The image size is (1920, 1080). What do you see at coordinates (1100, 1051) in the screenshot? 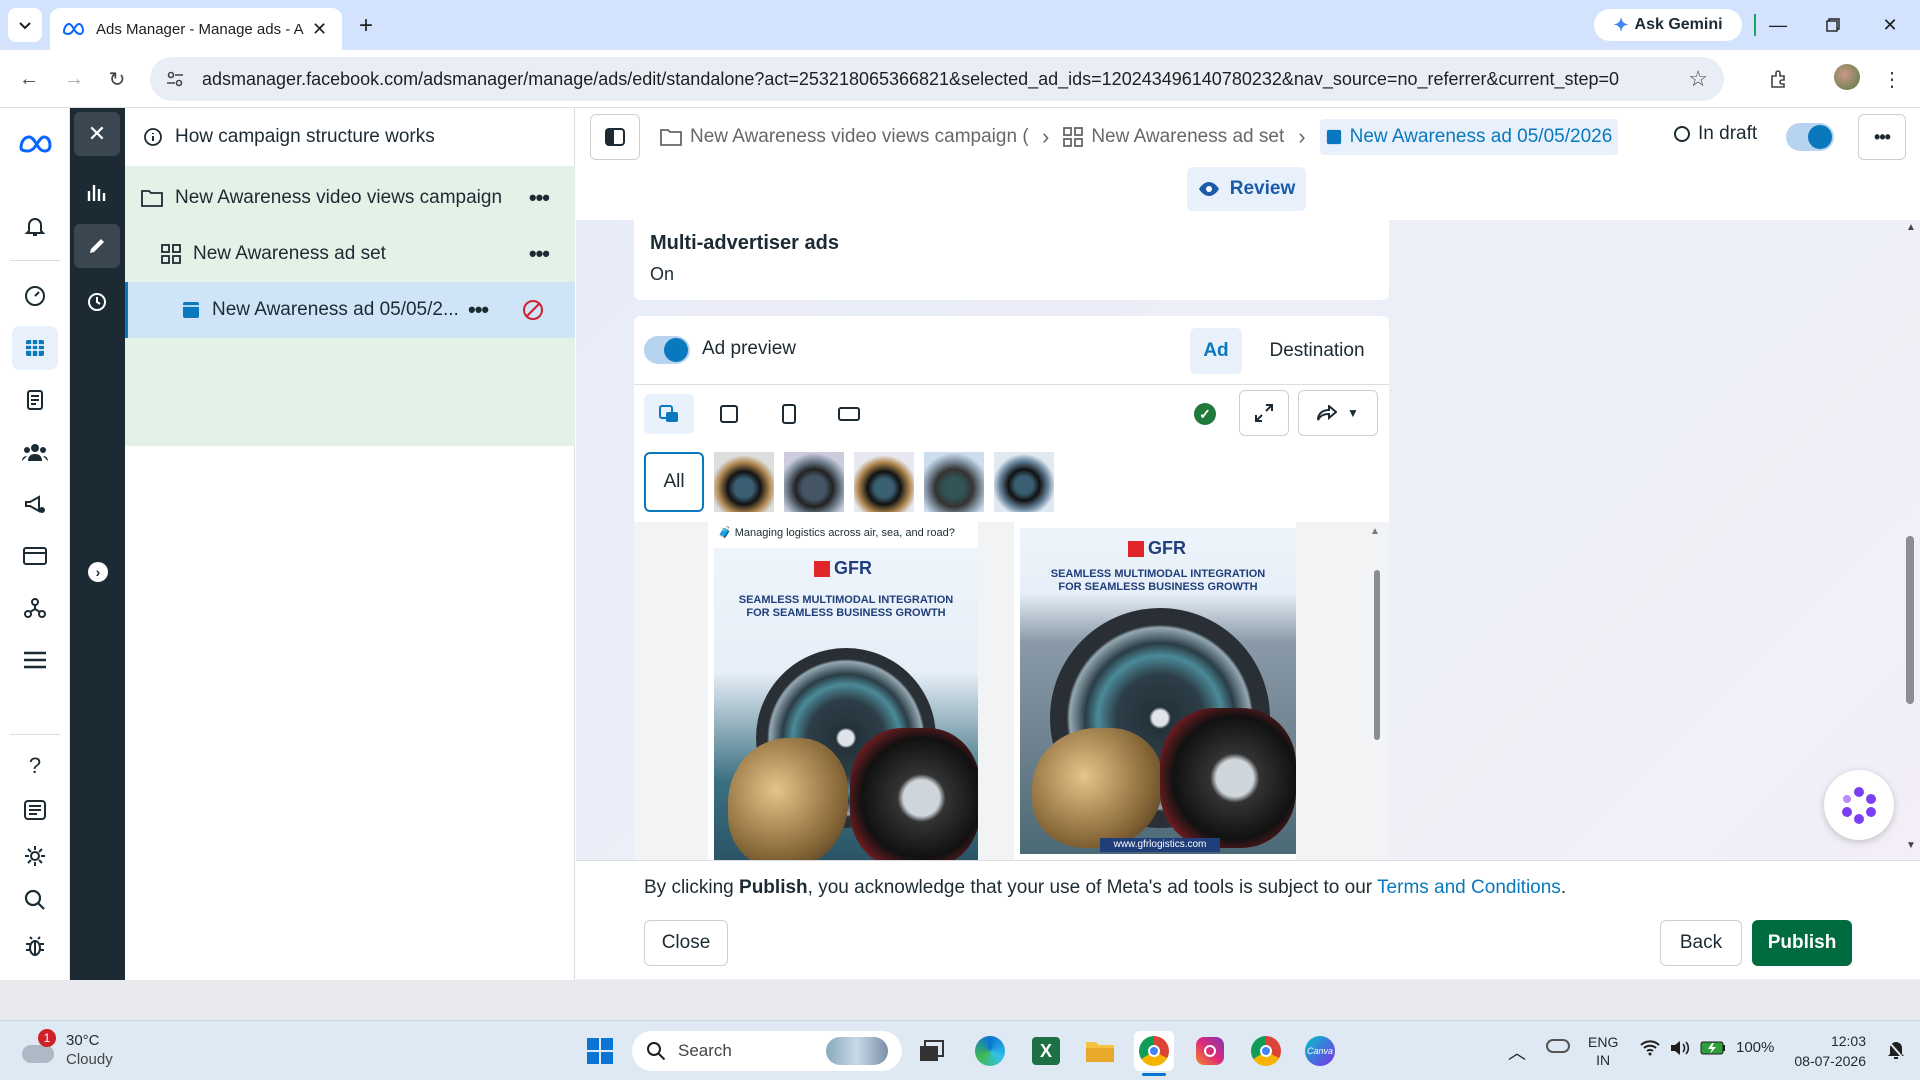
I see `file-explorer-icon` at bounding box center [1100, 1051].